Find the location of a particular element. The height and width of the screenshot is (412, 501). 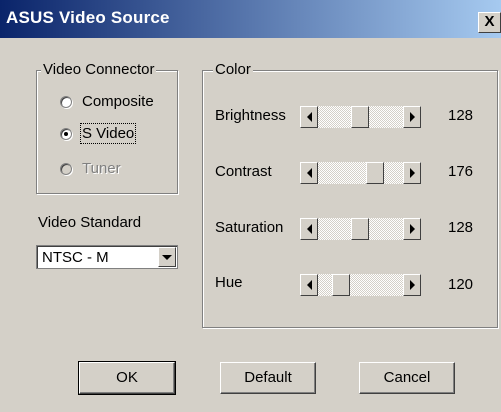

dropdown-arrow-button is located at coordinates (167, 257).